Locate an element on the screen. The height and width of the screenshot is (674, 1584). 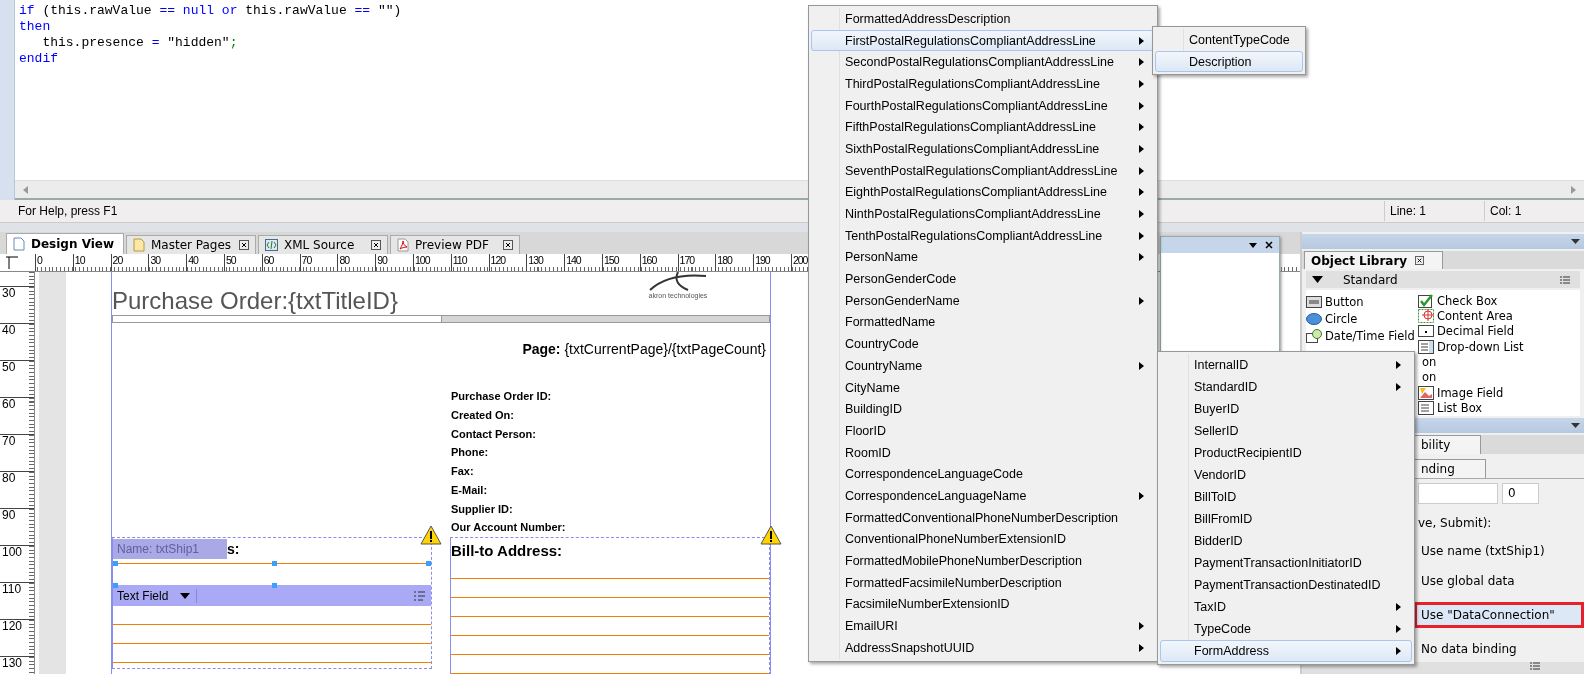
binding-option: Use "DataConnection" is located at coordinates (1499, 615).